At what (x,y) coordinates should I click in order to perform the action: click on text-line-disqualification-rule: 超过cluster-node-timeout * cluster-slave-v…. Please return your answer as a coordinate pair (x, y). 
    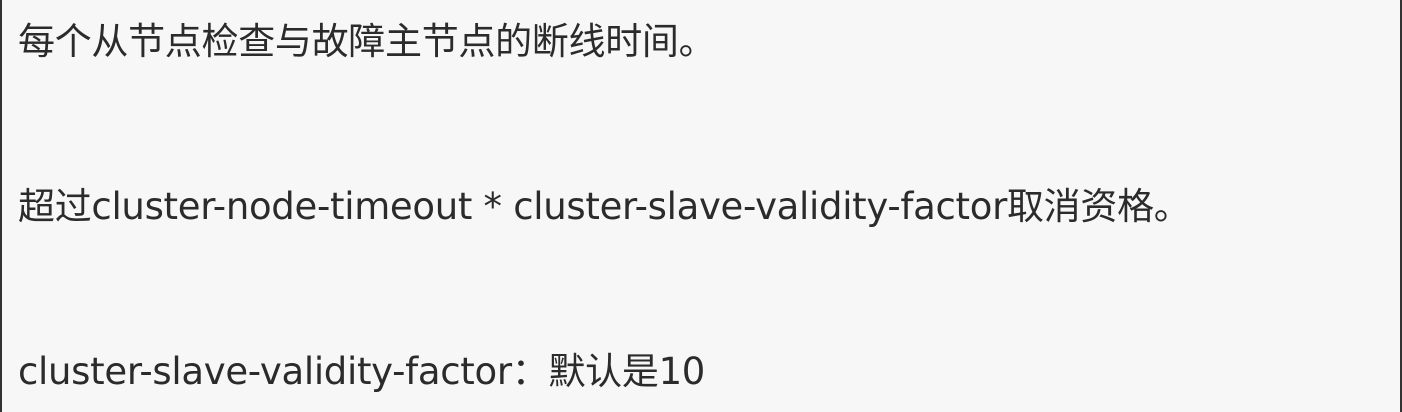
    Looking at the image, I should click on (604, 206).